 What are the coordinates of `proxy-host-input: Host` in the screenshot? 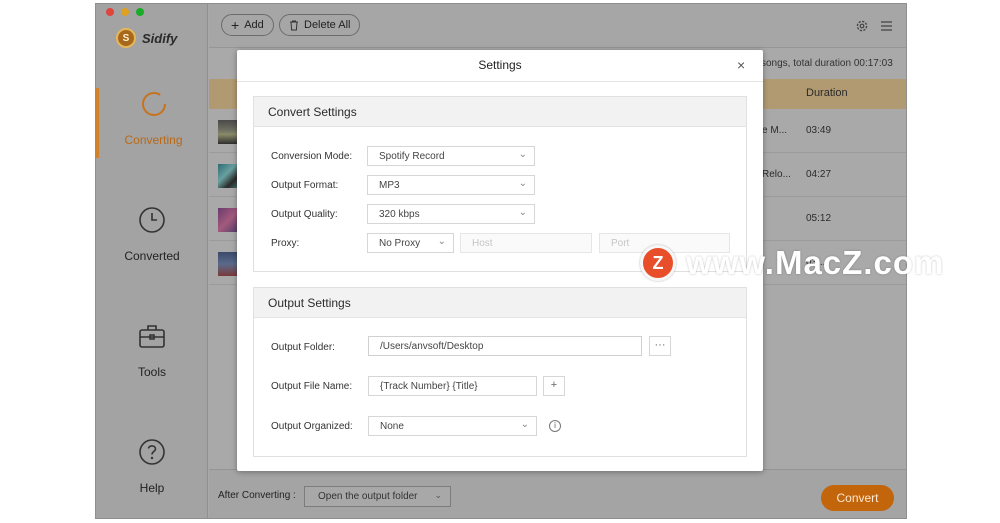 It's located at (526, 243).